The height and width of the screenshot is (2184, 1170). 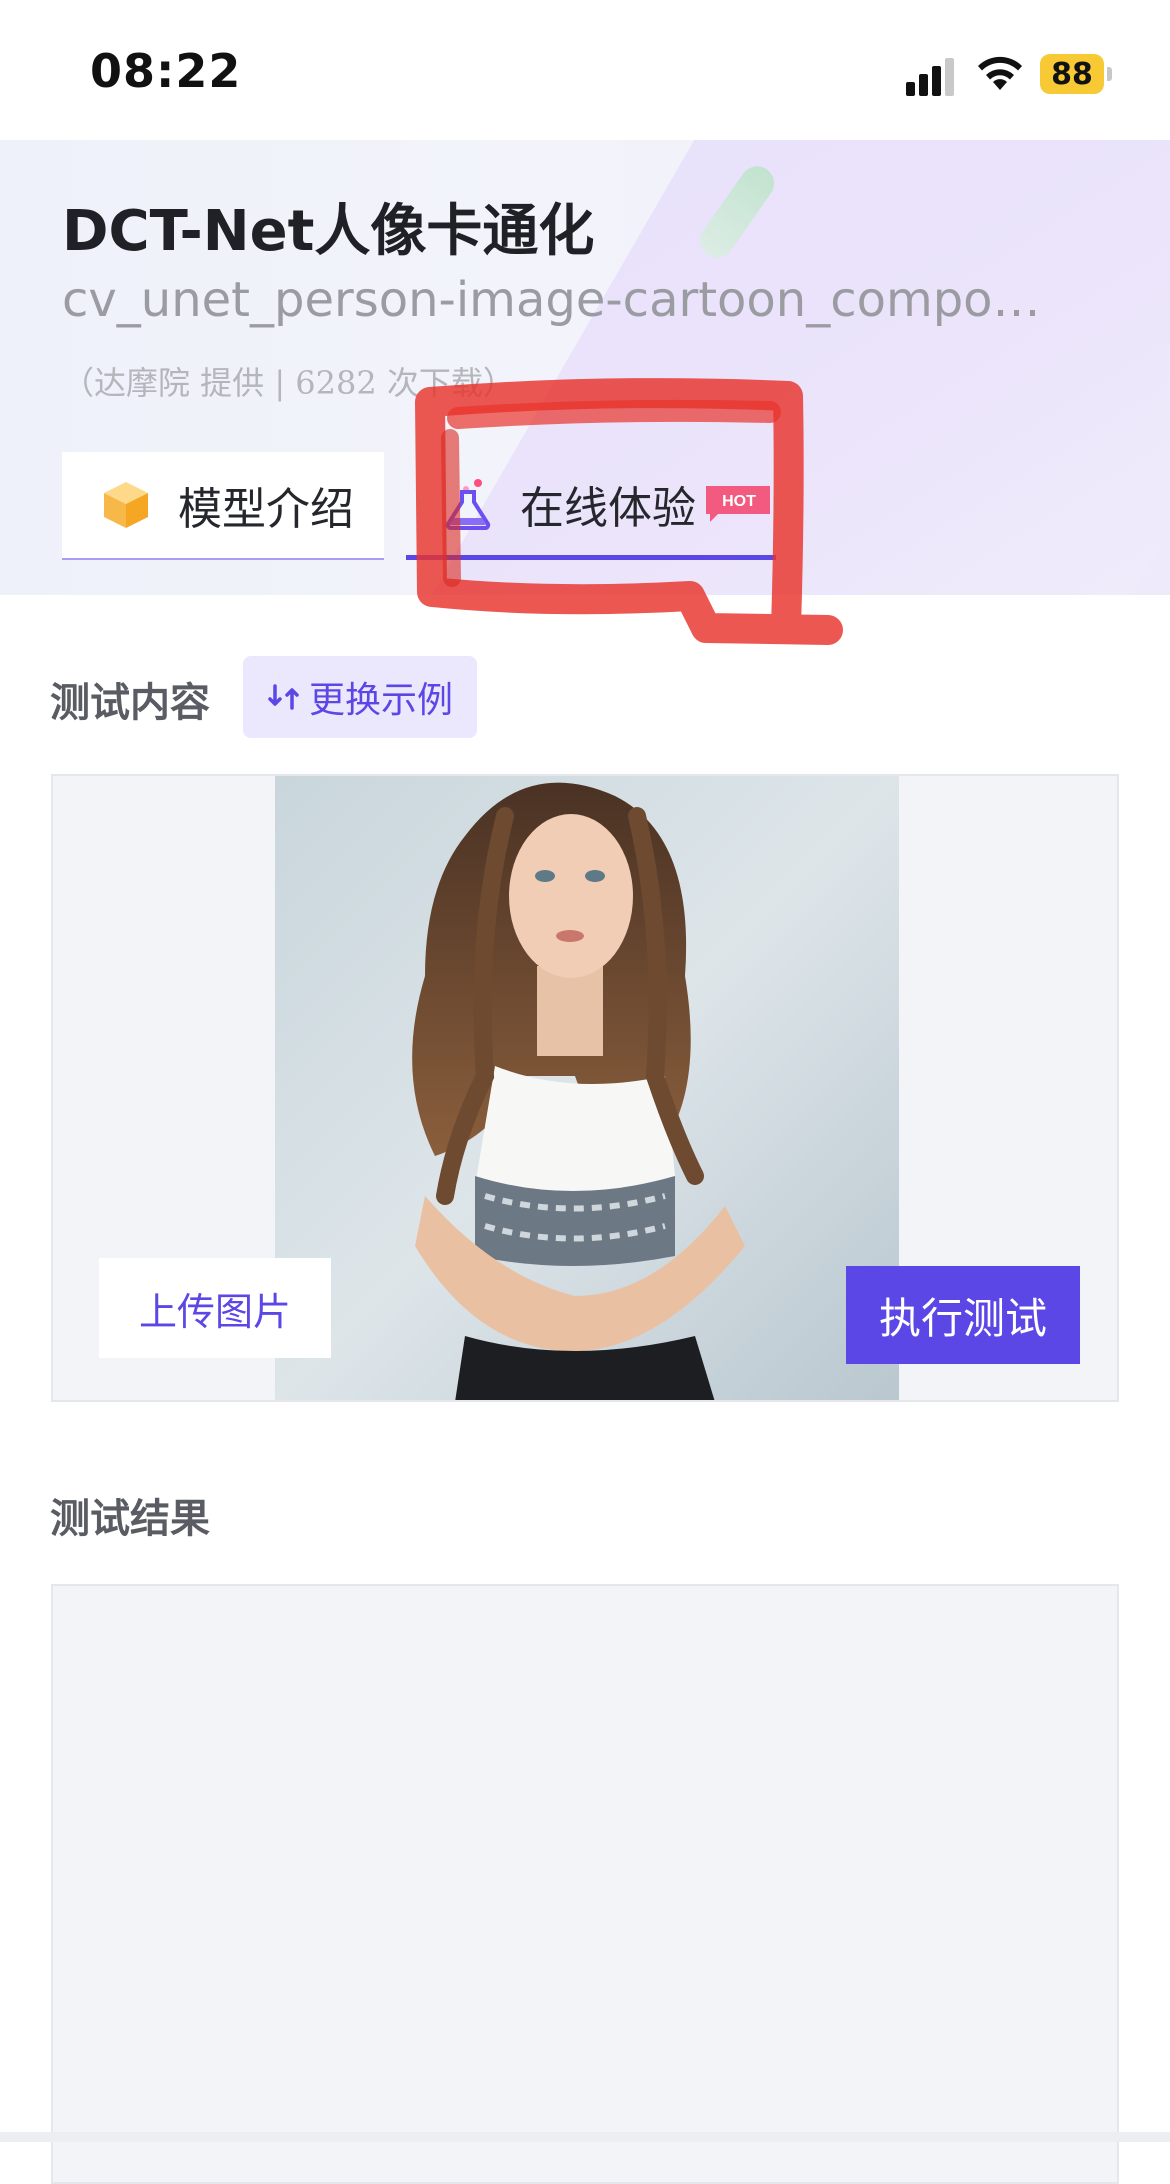 What do you see at coordinates (1000, 73) in the screenshot?
I see `wifi-icon` at bounding box center [1000, 73].